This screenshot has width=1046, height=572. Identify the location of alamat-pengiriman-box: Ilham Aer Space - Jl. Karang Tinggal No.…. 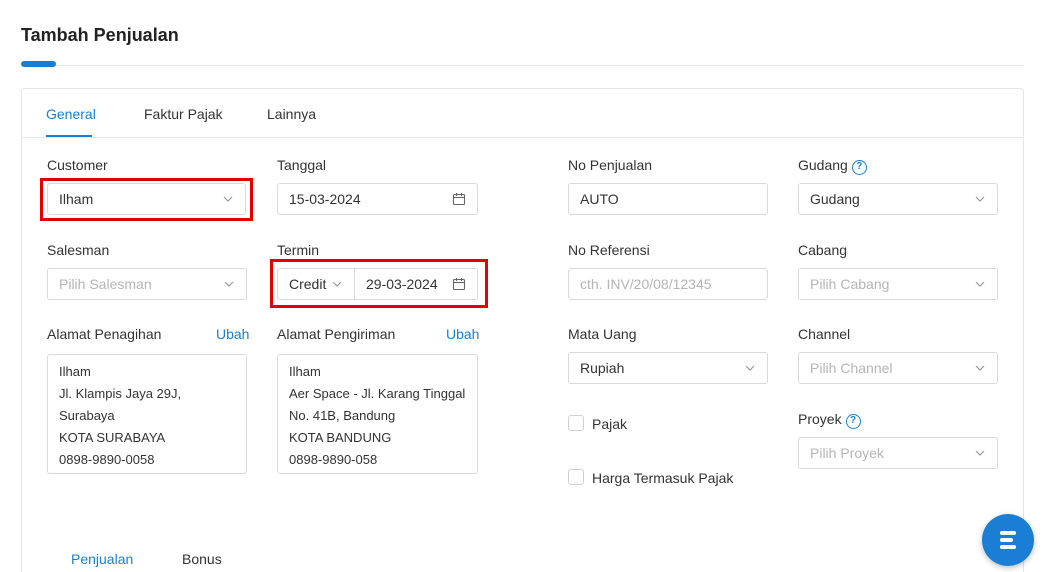
(377, 414).